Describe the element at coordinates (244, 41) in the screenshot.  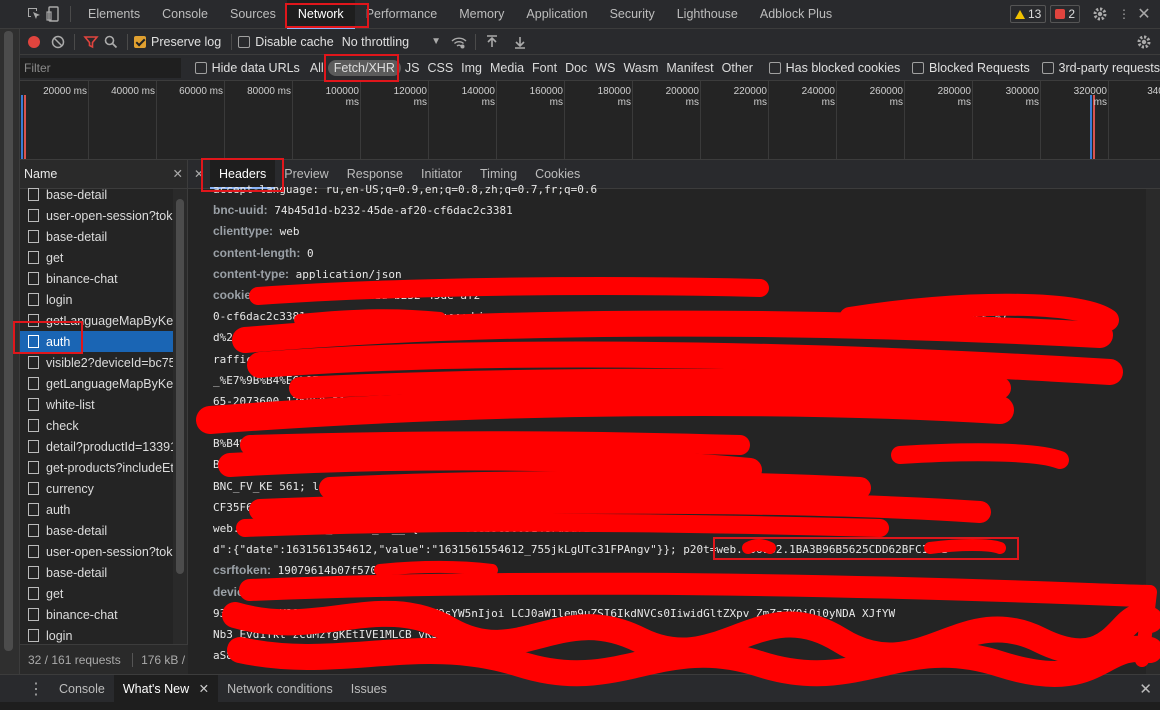
I see `disable-cache-checkbox` at that location.